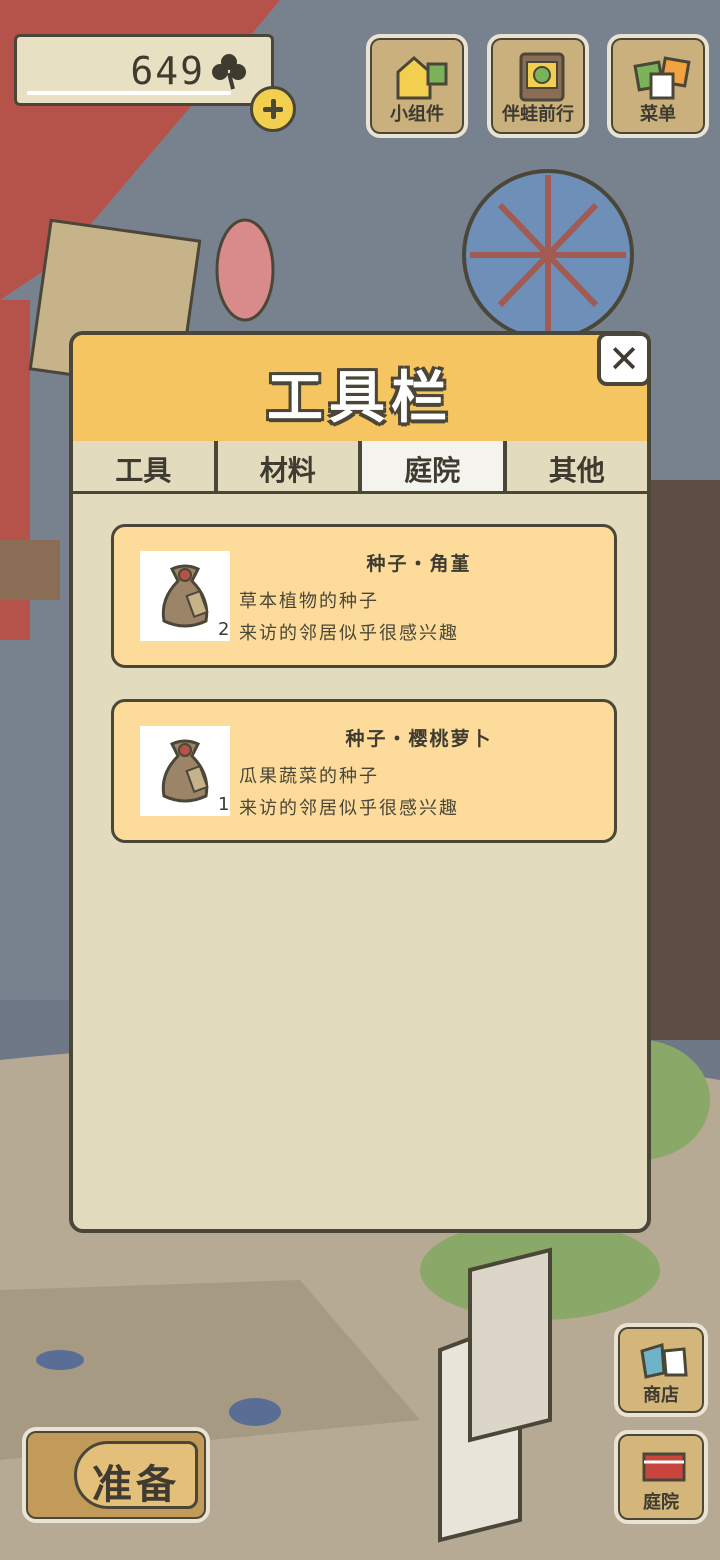 This screenshot has width=720, height=1560. I want to click on close-button: ✕, so click(624, 359).